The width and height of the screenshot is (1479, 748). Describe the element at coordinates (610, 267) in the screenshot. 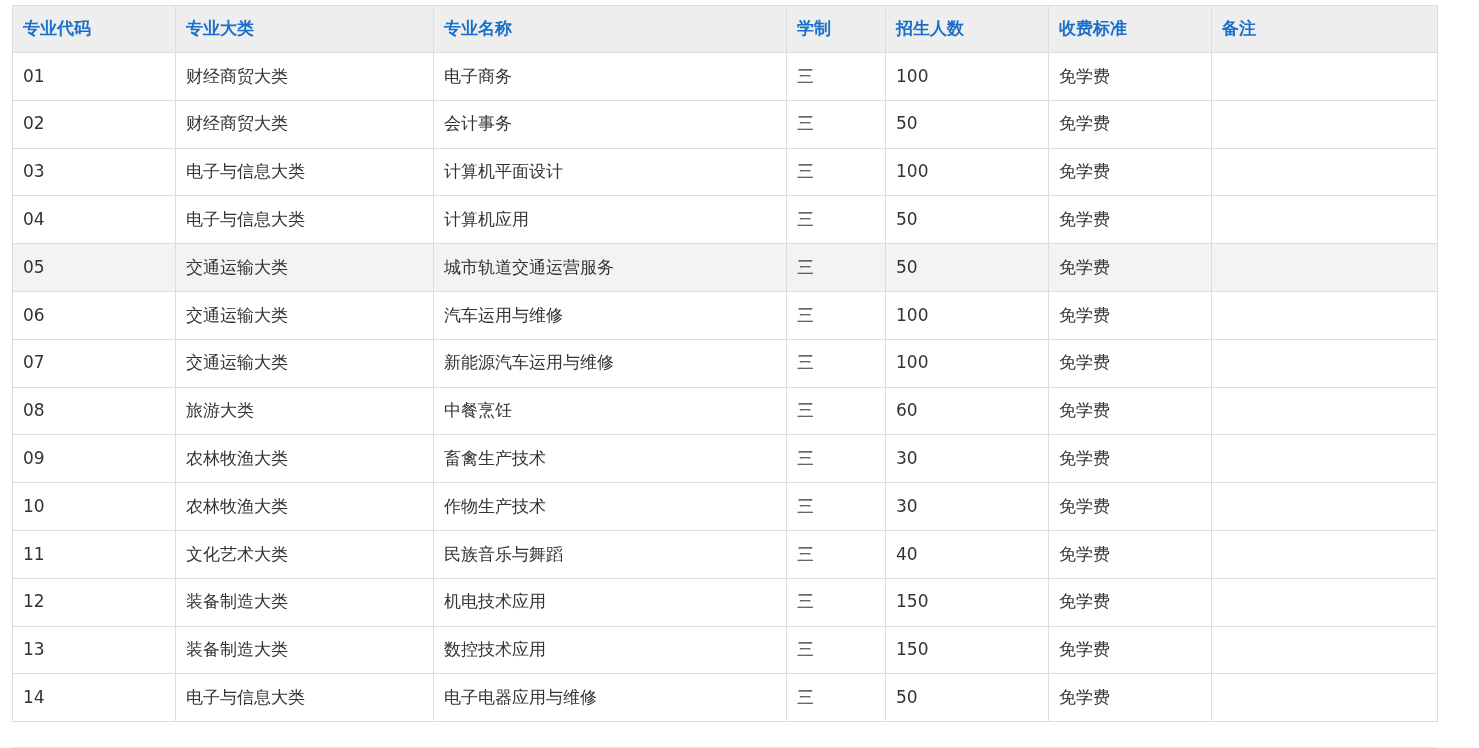

I see `table-cell: 城市轨道交通运营服务` at that location.